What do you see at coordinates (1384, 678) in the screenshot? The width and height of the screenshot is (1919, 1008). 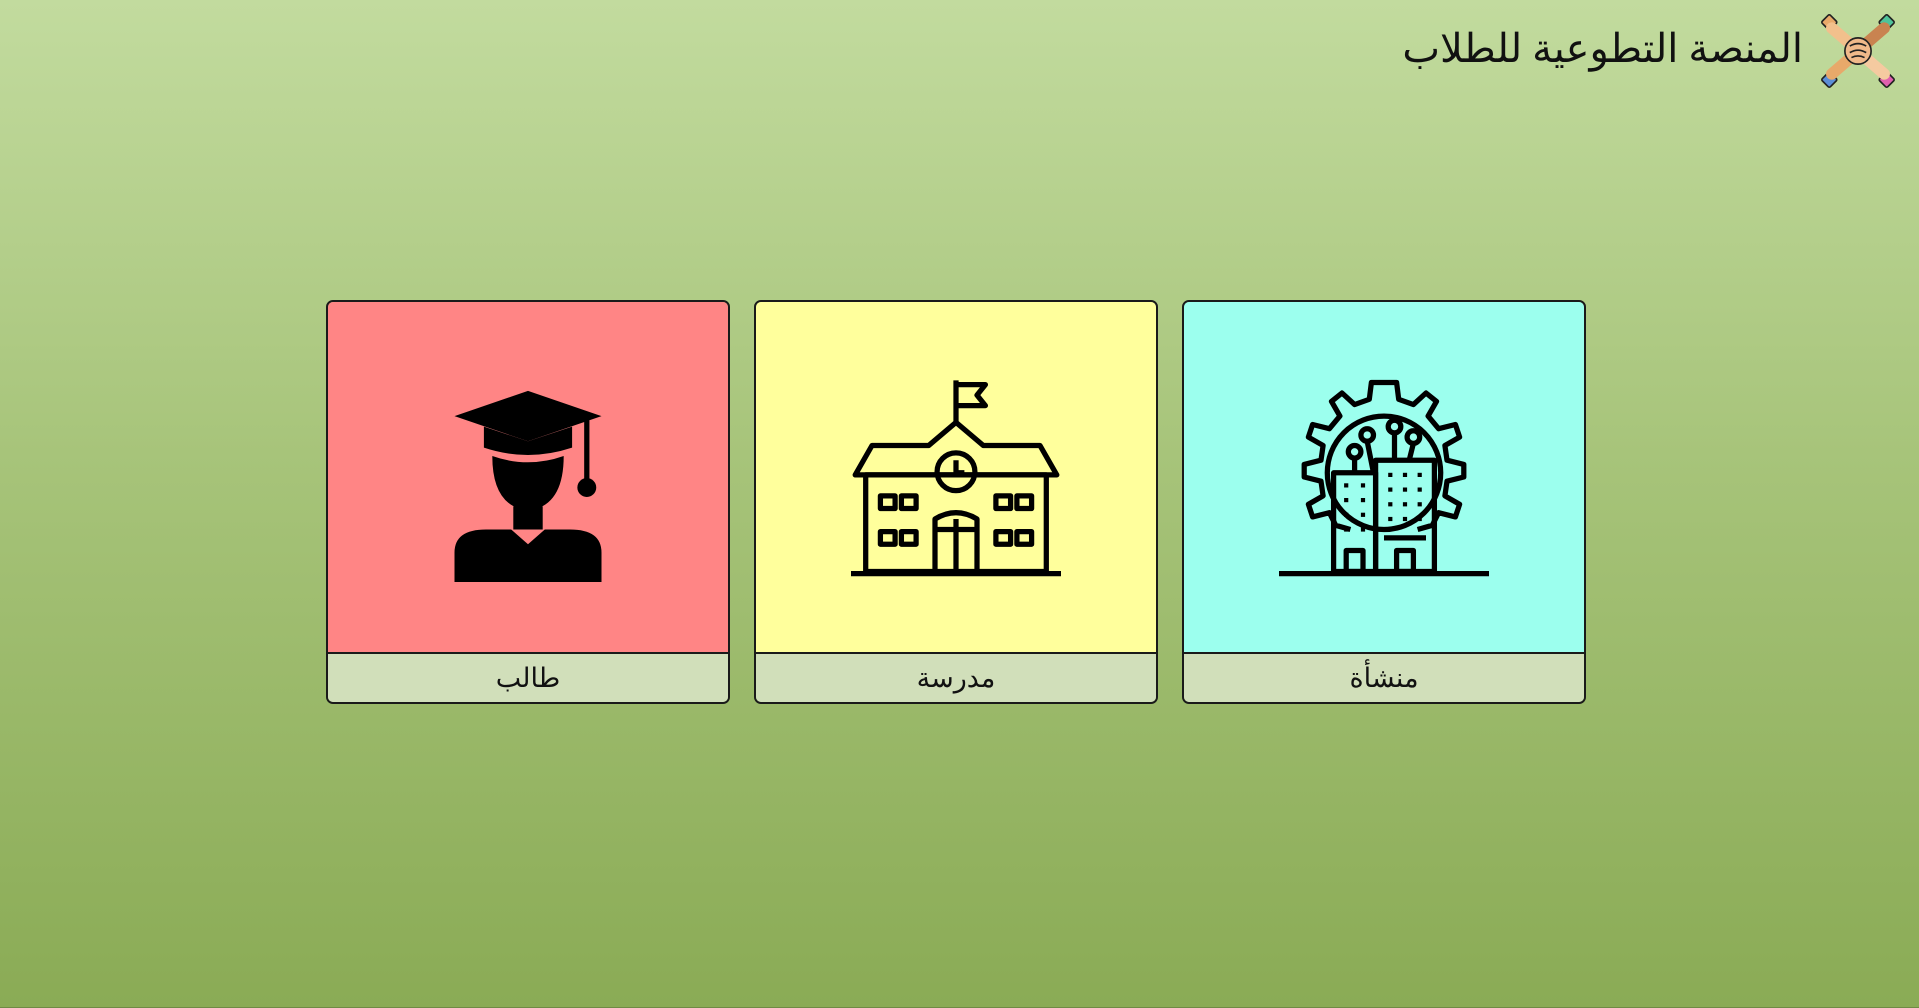 I see `facility-card-label: منشأة` at bounding box center [1384, 678].